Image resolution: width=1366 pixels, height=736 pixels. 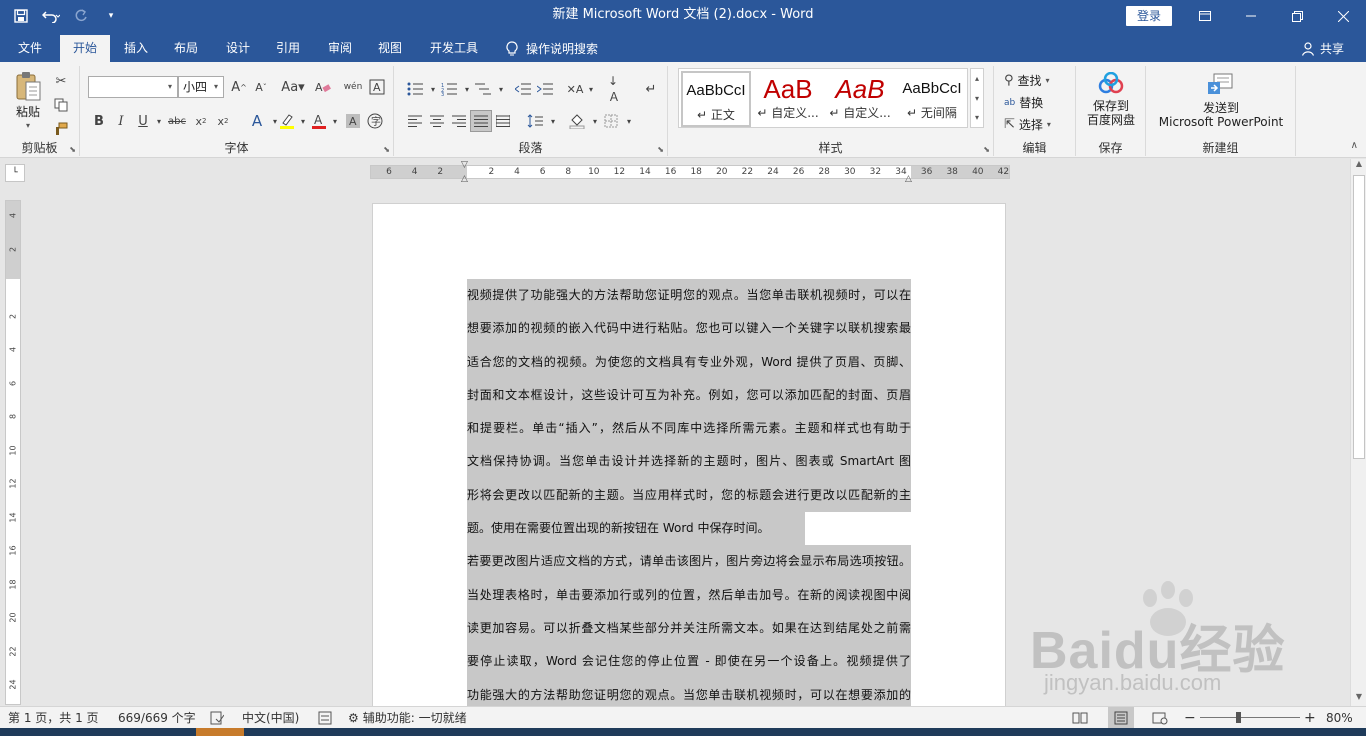 What do you see at coordinates (689, 529) in the screenshot?
I see `document-line: 题。使用在需要位置出现的新按钮在 Word 中保存时间。` at bounding box center [689, 529].